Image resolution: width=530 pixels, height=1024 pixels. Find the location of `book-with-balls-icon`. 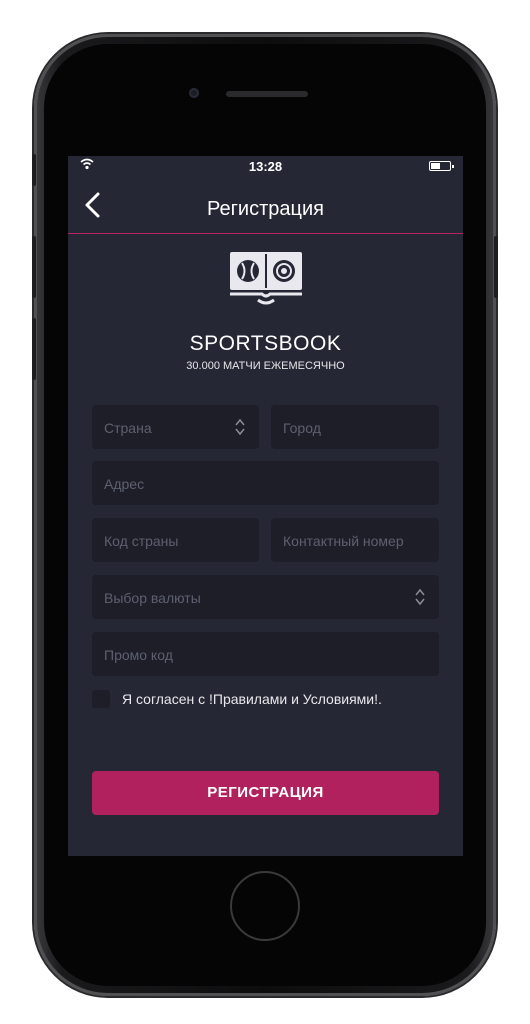

book-with-balls-icon is located at coordinates (266, 278).